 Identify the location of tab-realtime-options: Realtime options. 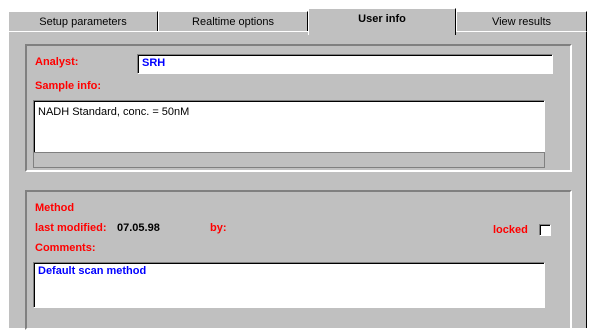
(233, 21).